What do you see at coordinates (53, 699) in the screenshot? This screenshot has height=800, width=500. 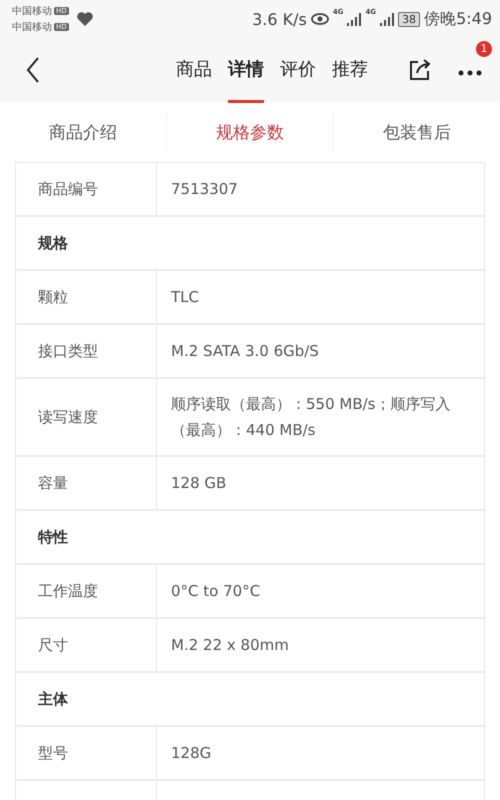 I see `section-heading: 主体` at bounding box center [53, 699].